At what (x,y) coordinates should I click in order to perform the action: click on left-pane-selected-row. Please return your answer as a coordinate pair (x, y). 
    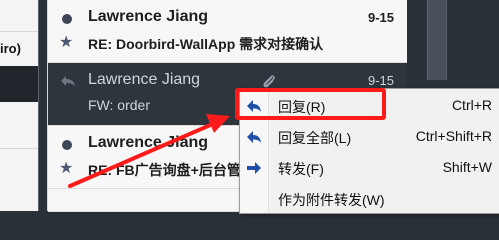
    Looking at the image, I should click on (19, 84).